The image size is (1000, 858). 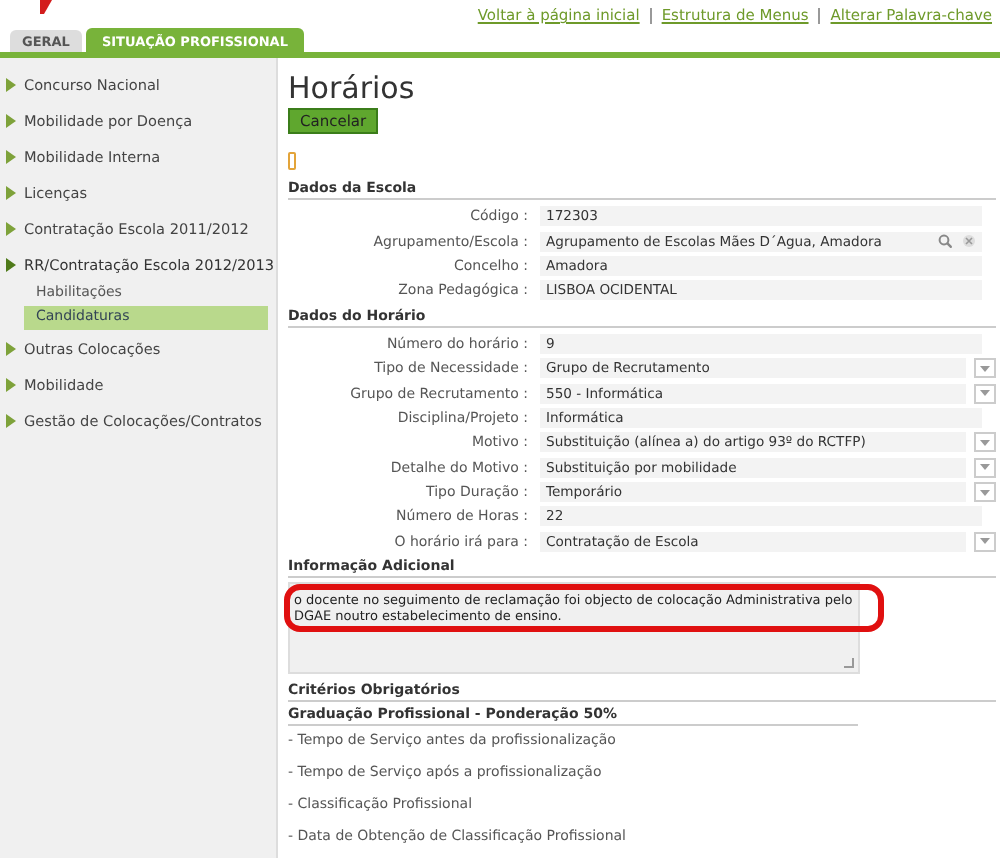 What do you see at coordinates (945, 241) in the screenshot?
I see `search-icon` at bounding box center [945, 241].